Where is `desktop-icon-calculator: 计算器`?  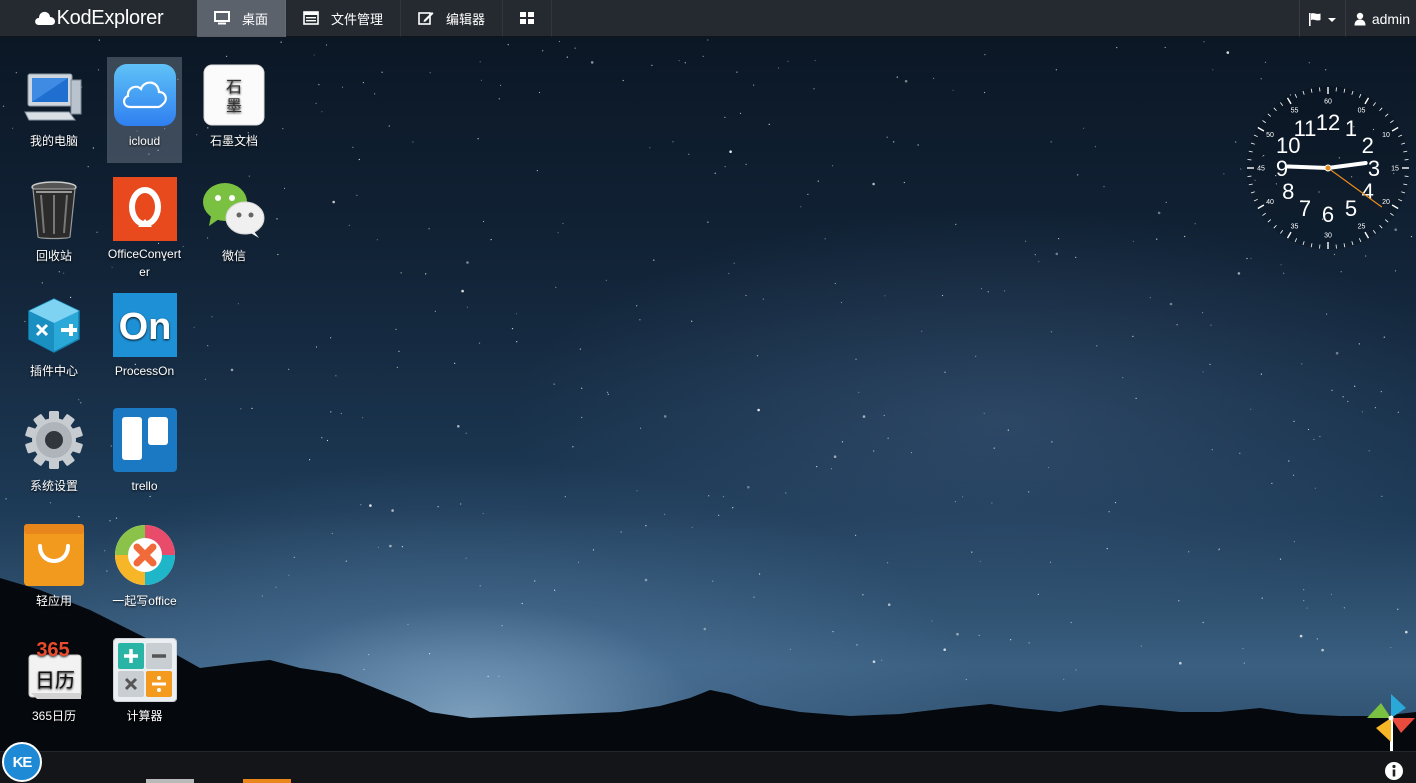
desktop-icon-calculator: 计算器 is located at coordinates (144, 685).